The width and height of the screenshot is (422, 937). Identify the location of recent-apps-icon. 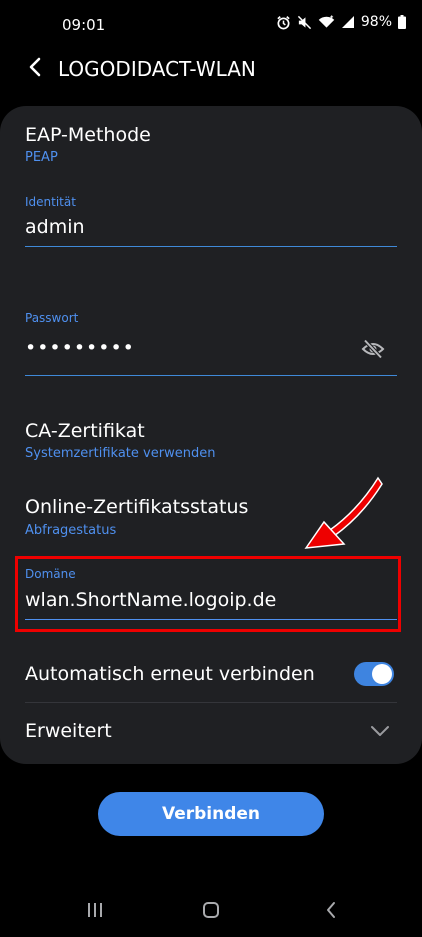
(95, 912).